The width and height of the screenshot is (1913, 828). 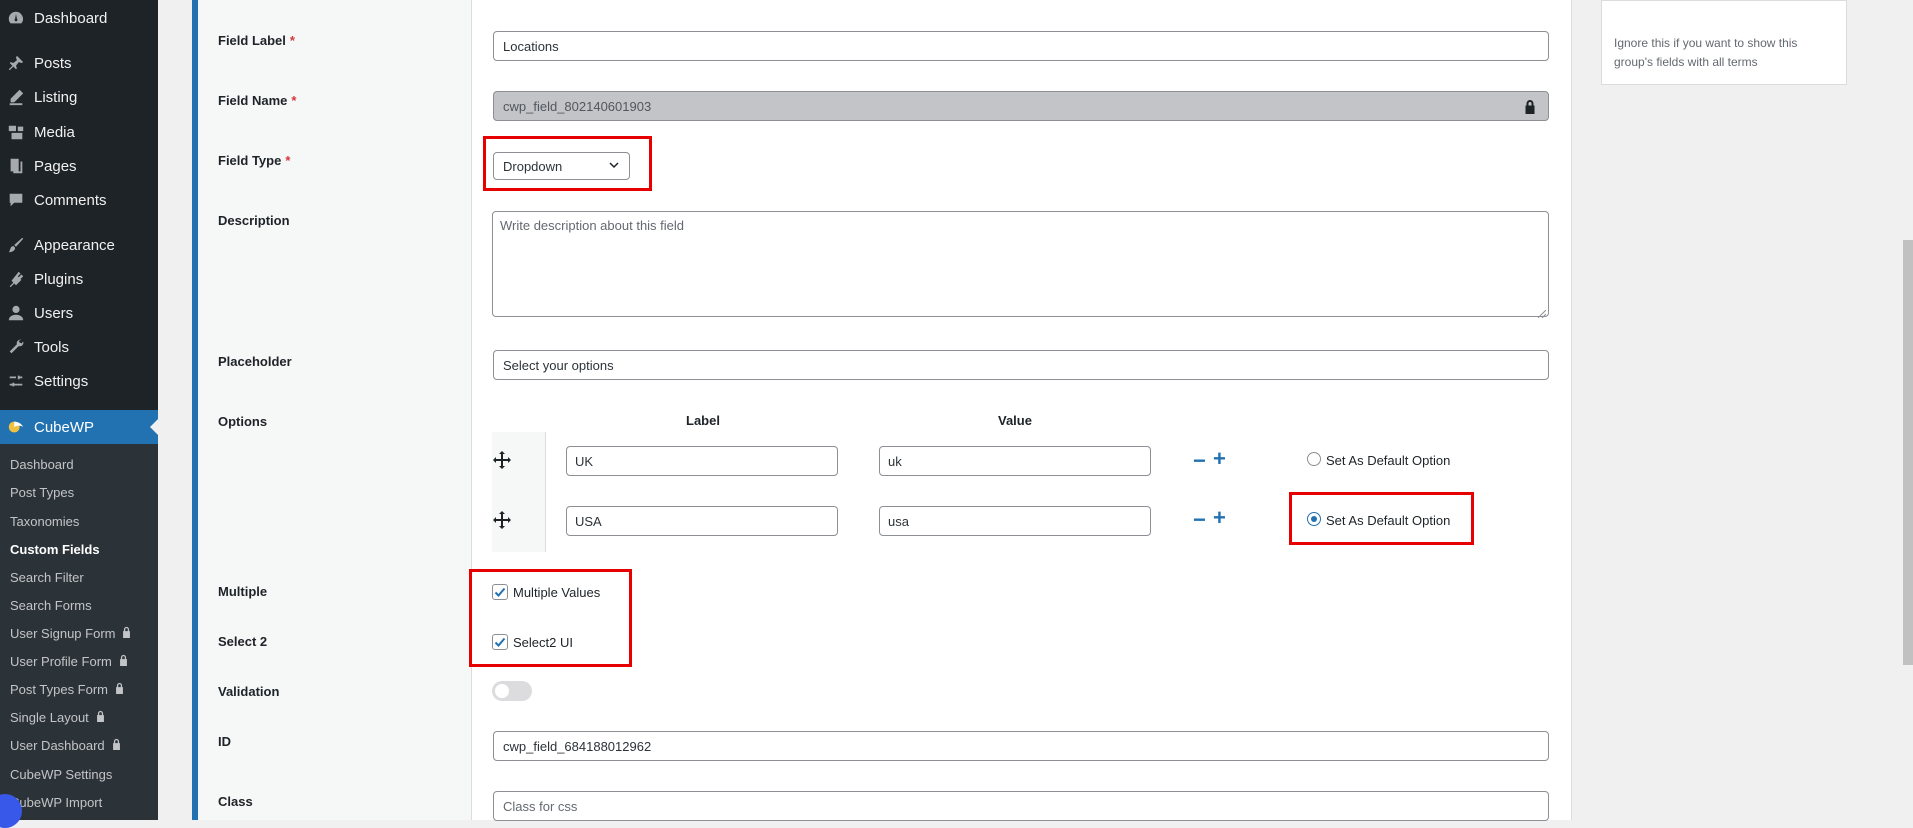 What do you see at coordinates (54, 313) in the screenshot?
I see `menu-label: Users` at bounding box center [54, 313].